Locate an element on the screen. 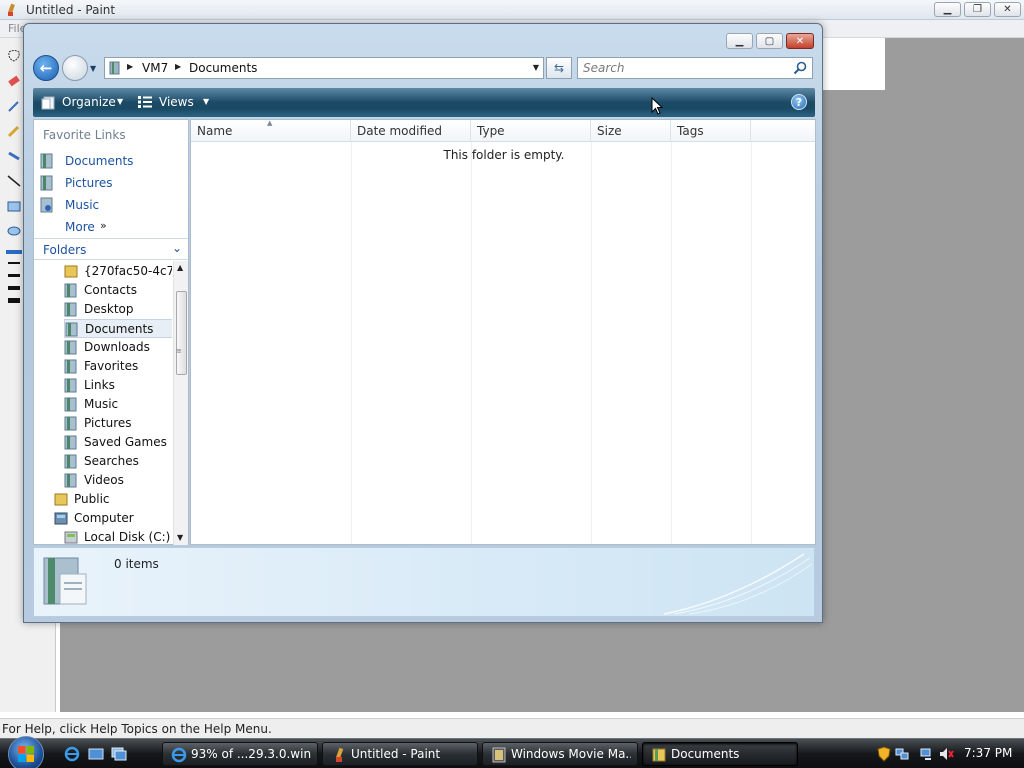 The image size is (1024, 768). column-header-name: Name ▲ is located at coordinates (271, 130).